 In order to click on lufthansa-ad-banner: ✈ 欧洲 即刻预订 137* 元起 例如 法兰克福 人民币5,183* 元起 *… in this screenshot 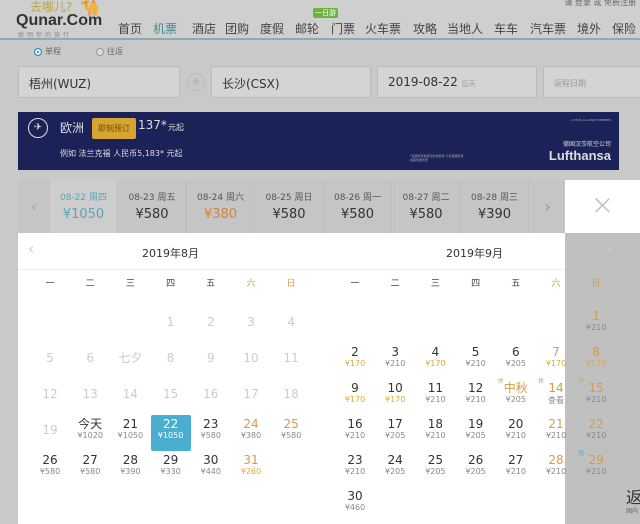, I will do `click(318, 141)`.